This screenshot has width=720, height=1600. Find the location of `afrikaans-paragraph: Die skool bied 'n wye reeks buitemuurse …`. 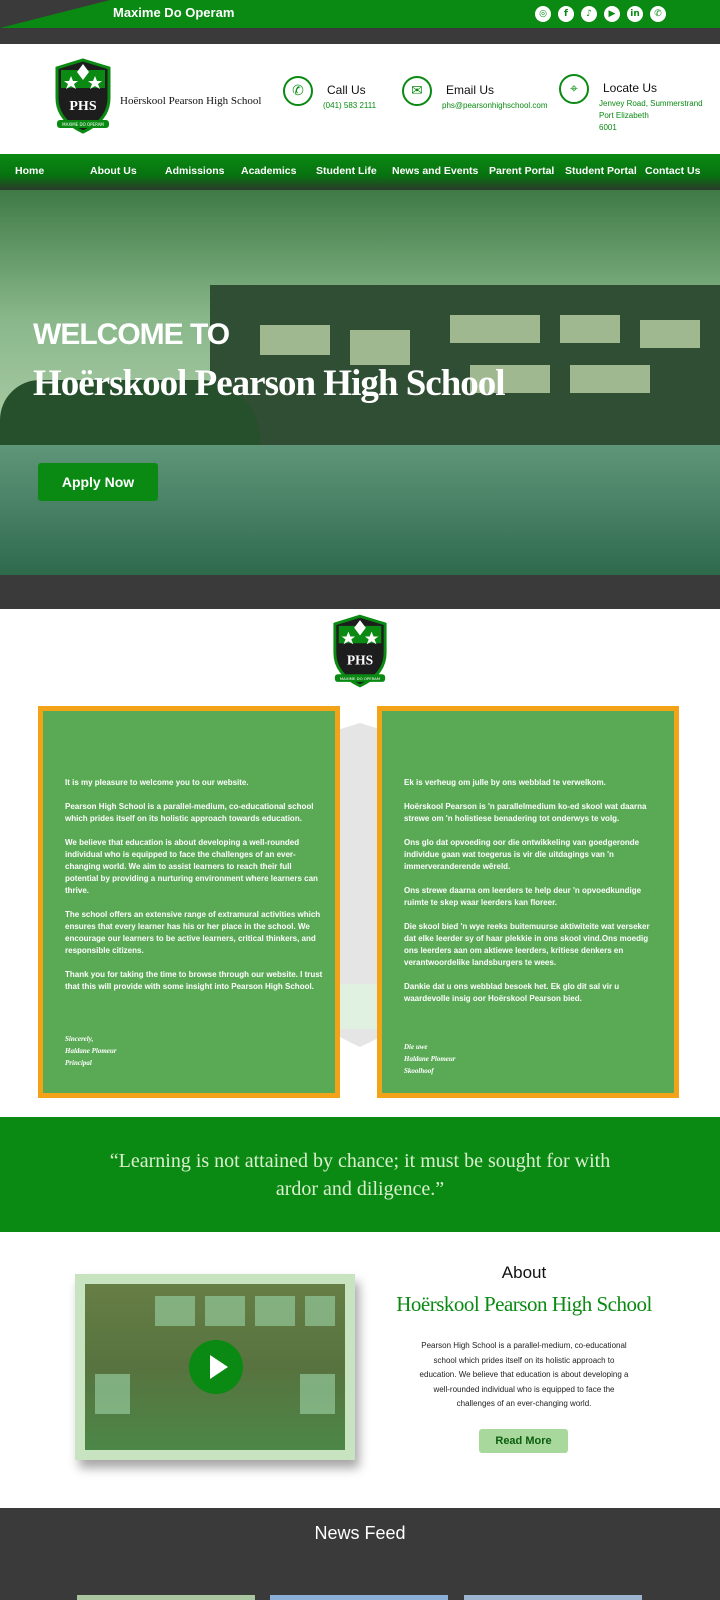

afrikaans-paragraph: Die skool bied 'n wye reeks buitemuurse … is located at coordinates (527, 944).